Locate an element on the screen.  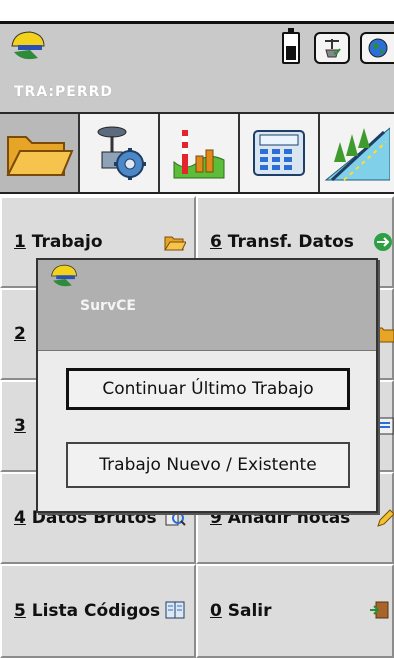
menu-item-label: Trabajo is located at coordinates (64, 242).